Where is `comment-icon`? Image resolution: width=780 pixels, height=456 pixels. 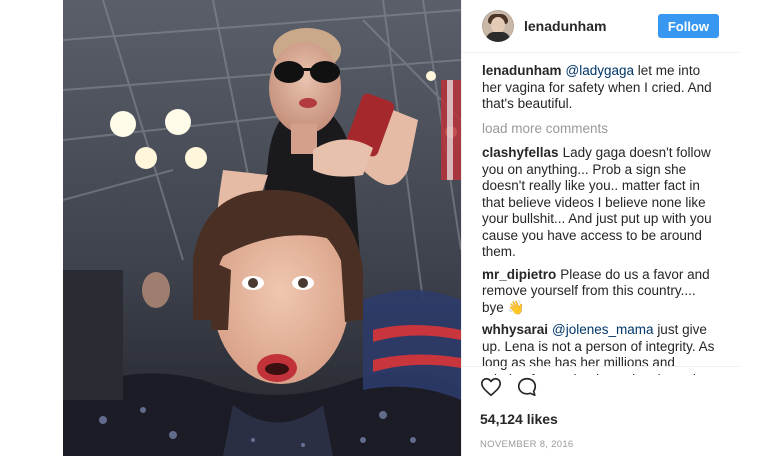 comment-icon is located at coordinates (527, 387).